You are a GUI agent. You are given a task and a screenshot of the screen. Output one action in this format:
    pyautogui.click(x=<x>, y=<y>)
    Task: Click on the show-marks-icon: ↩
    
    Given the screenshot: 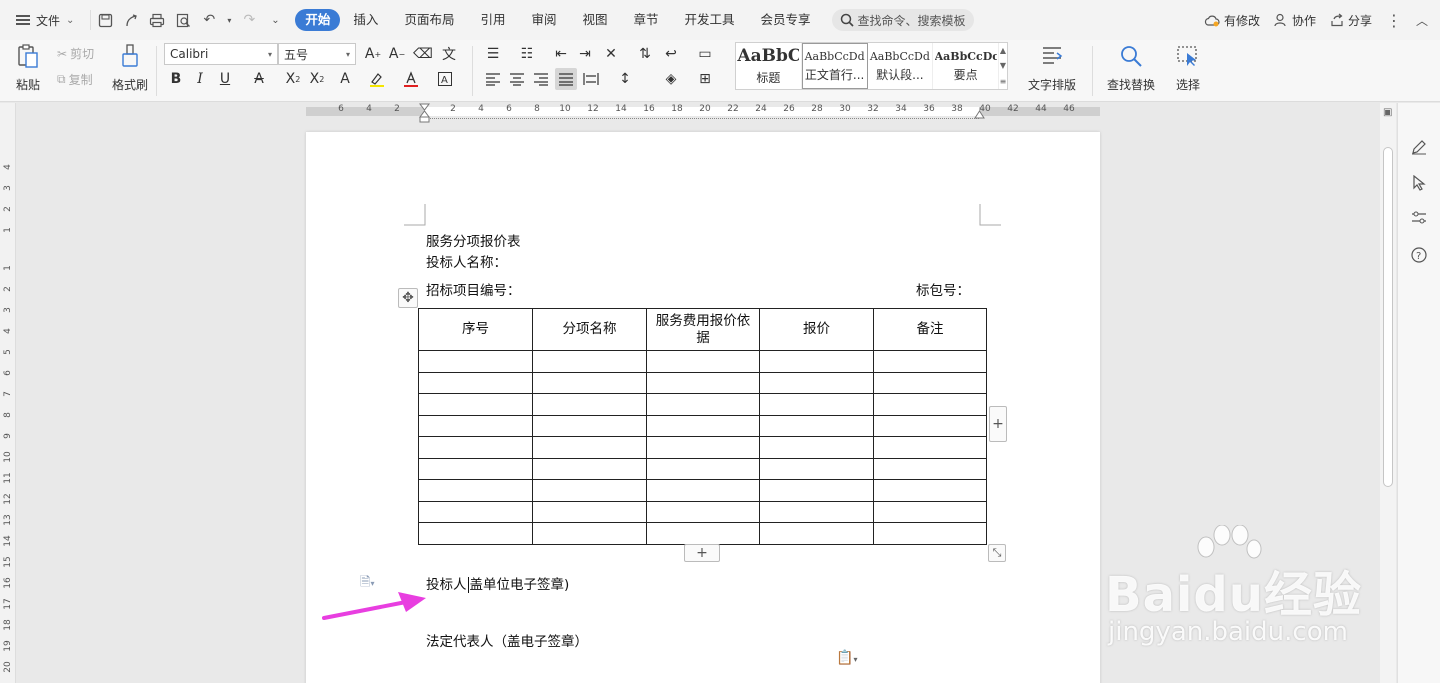 What is the action you would take?
    pyautogui.click(x=671, y=54)
    